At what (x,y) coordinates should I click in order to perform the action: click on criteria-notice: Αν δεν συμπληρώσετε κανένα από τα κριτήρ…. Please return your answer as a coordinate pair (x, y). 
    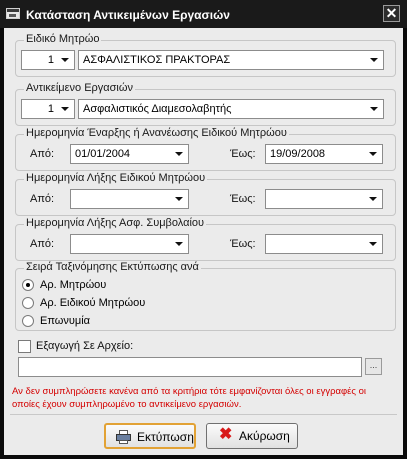
    Looking at the image, I should click on (189, 398).